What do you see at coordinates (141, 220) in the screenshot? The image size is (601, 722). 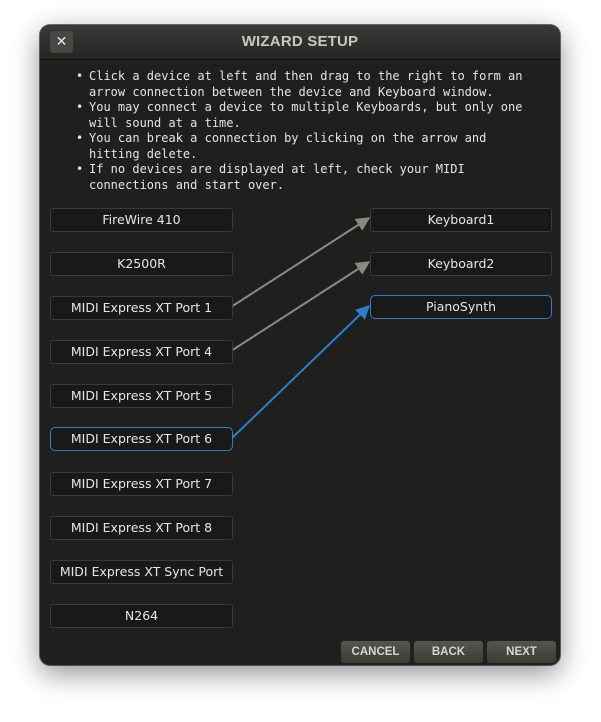 I see `device-firewire-410: FireWire 410` at bounding box center [141, 220].